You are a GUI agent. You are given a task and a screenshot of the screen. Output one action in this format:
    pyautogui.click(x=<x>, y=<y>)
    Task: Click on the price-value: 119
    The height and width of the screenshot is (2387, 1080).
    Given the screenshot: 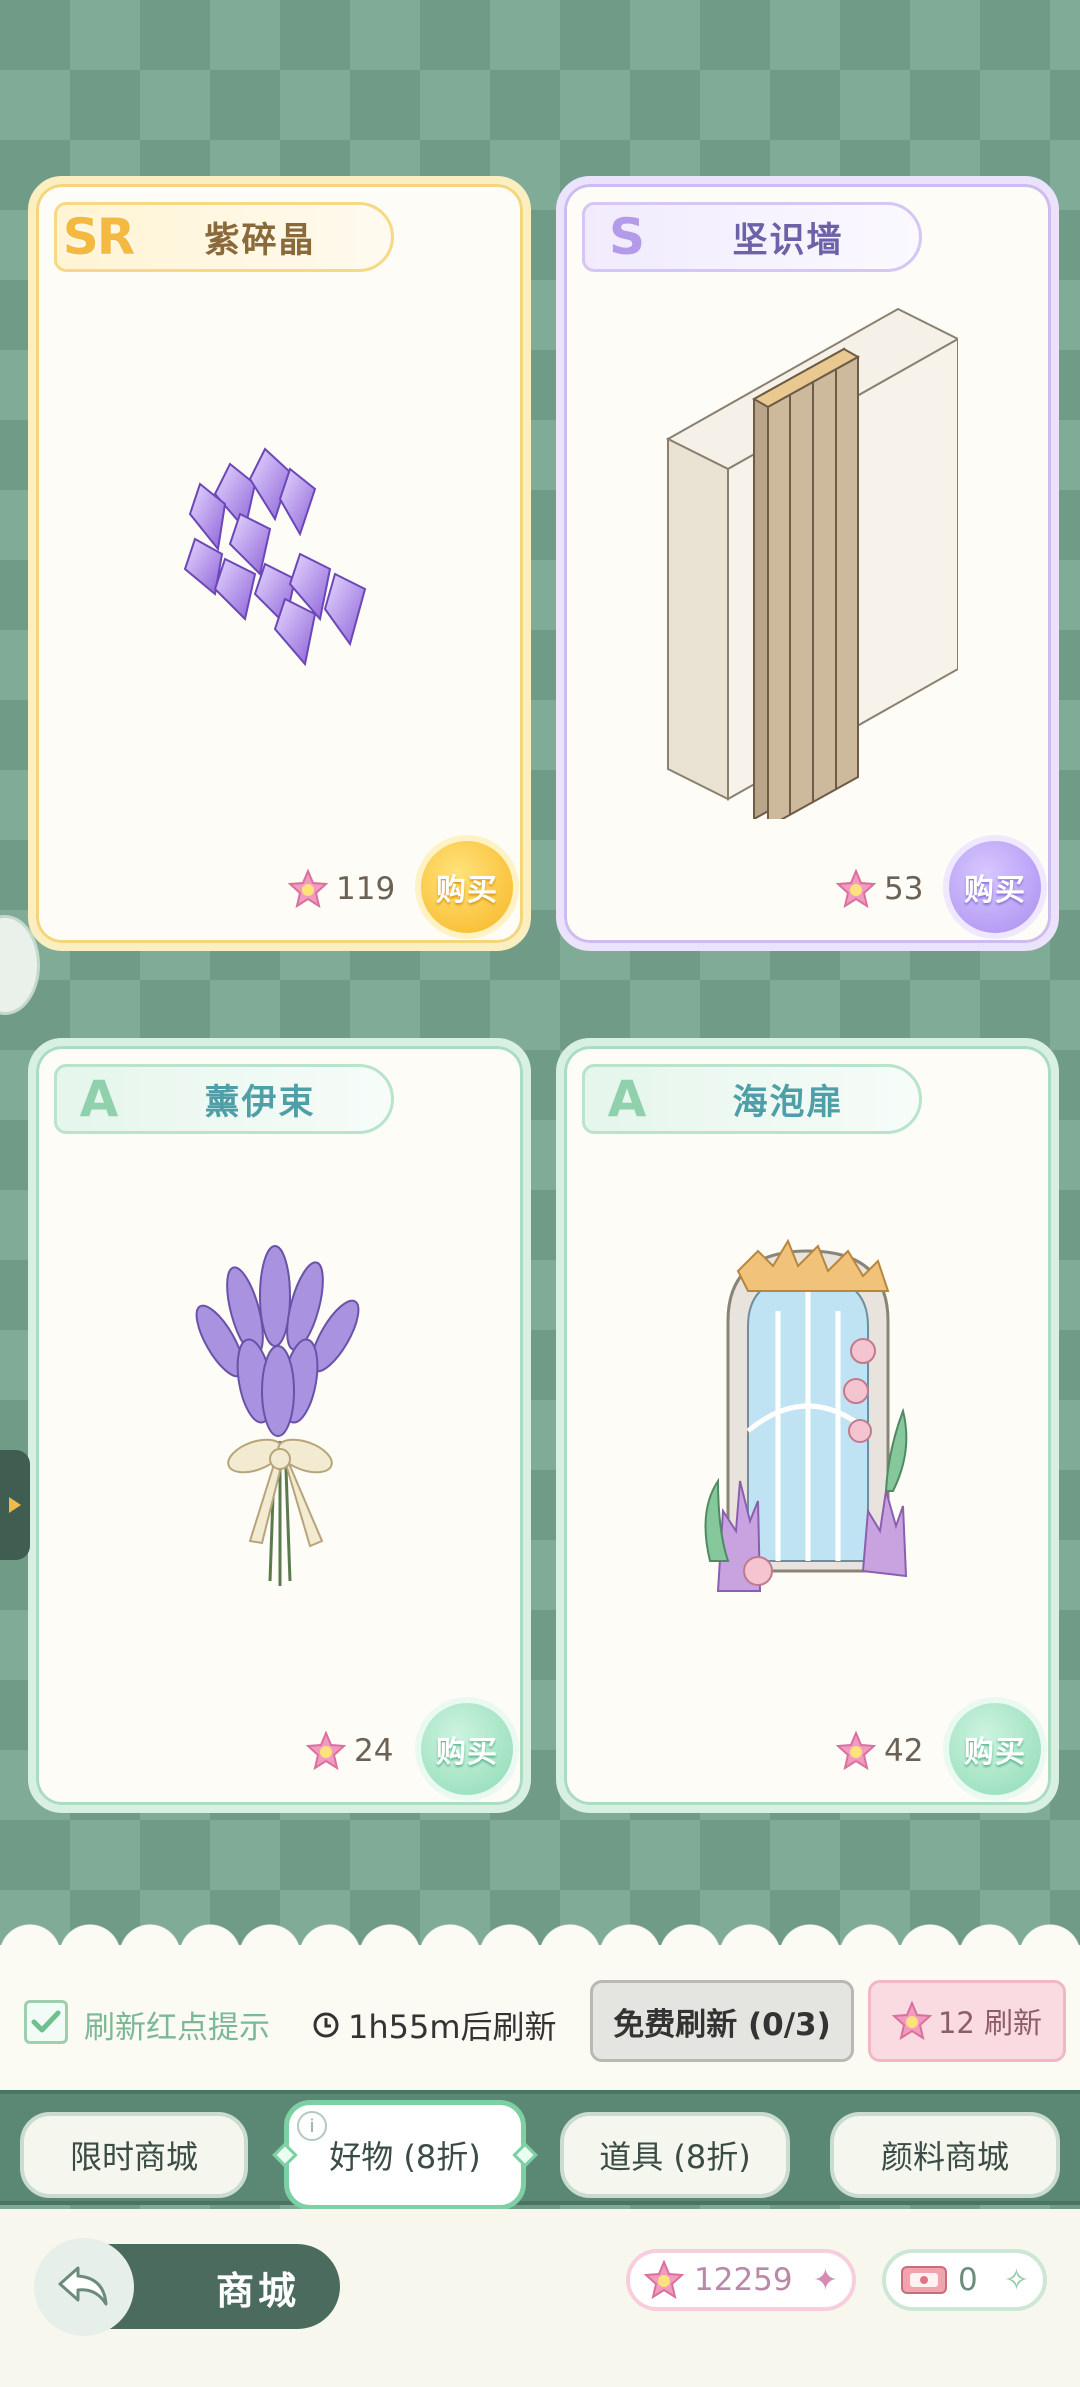 What is the action you would take?
    pyautogui.click(x=366, y=889)
    